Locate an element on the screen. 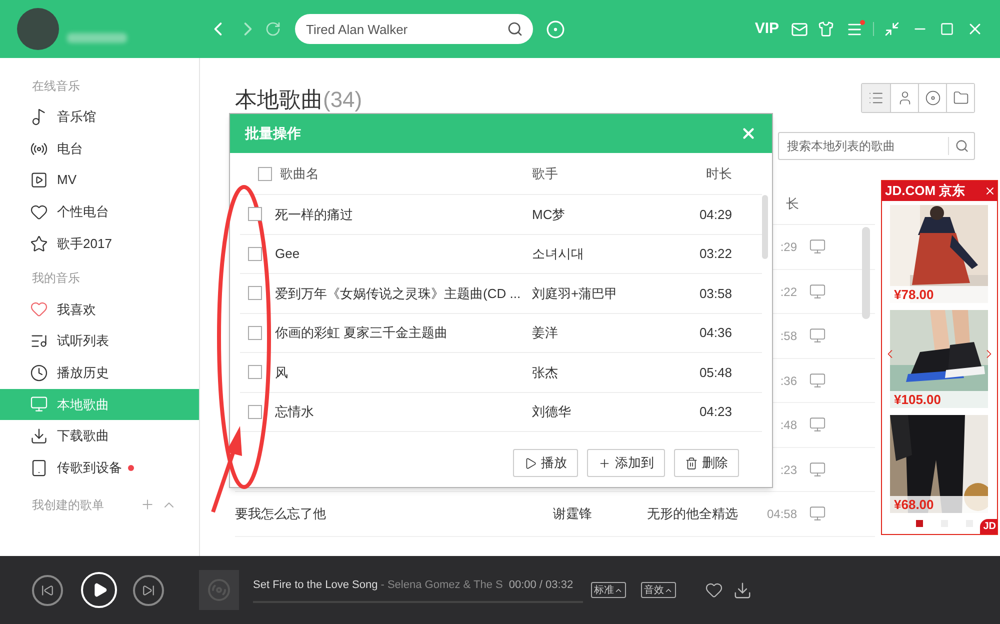 The image size is (1000, 624). star-icon is located at coordinates (39, 243).